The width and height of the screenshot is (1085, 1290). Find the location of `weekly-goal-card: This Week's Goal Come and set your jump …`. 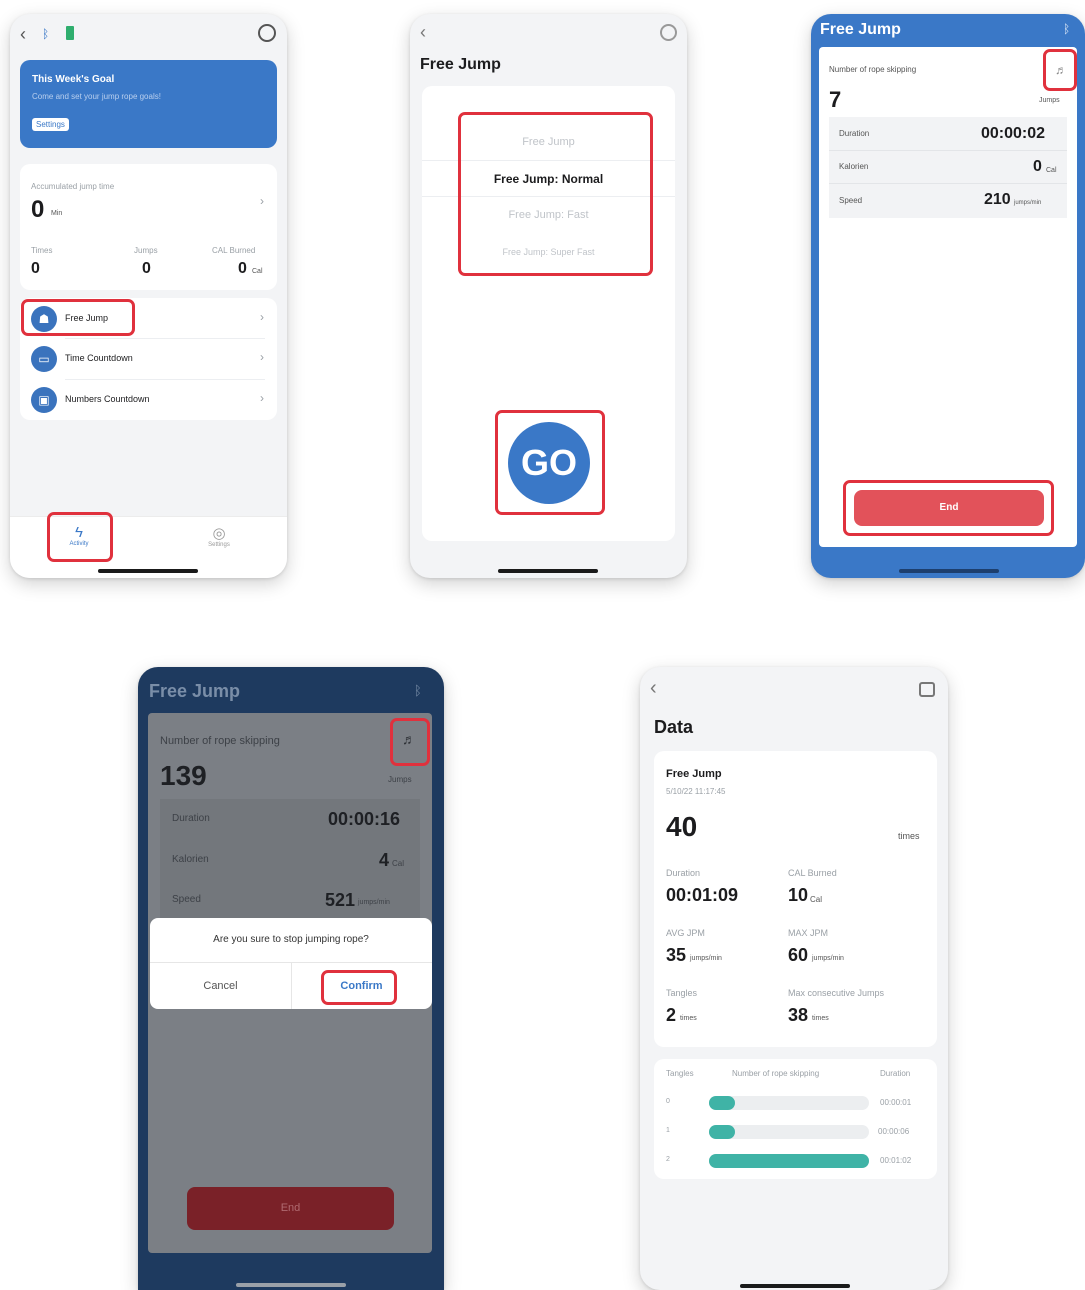

weekly-goal-card: This Week's Goal Come and set your jump … is located at coordinates (148, 104).